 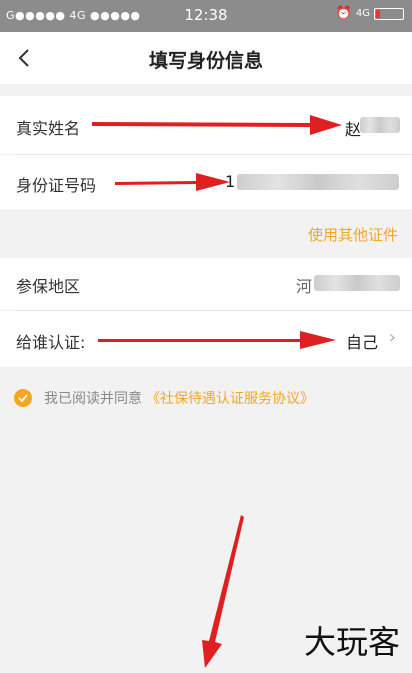 I want to click on name-label: 真实姓名, so click(x=48, y=128).